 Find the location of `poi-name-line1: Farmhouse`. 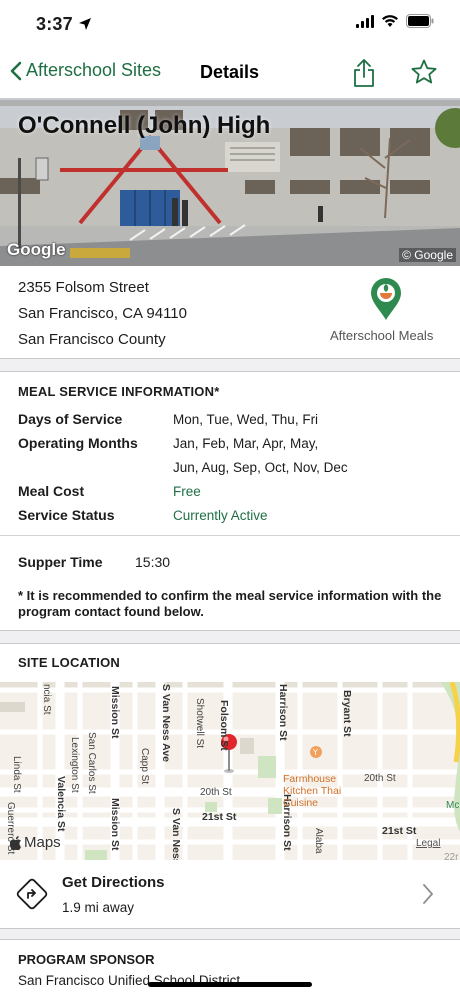

poi-name-line1: Farmhouse is located at coordinates (310, 779).